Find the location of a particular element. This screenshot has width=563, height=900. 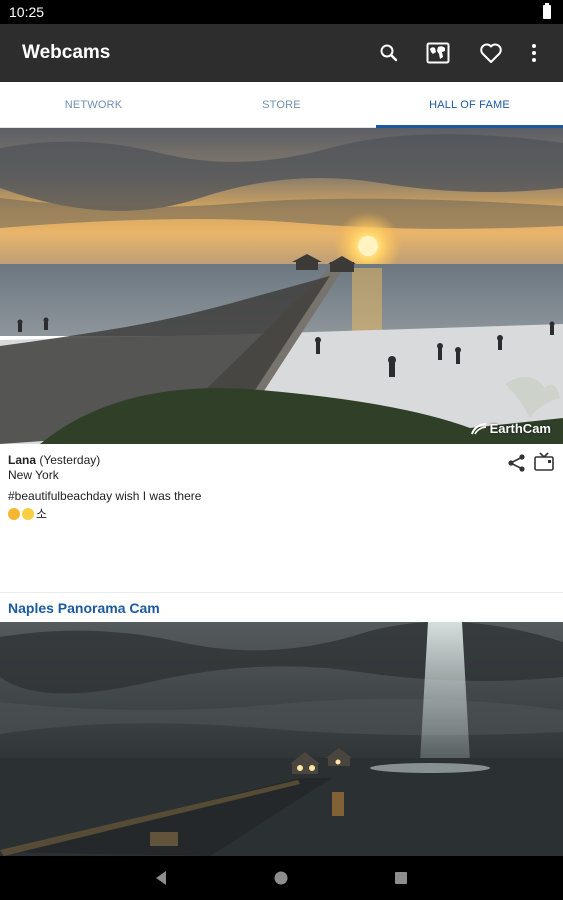

search-button is located at coordinates (389, 53).